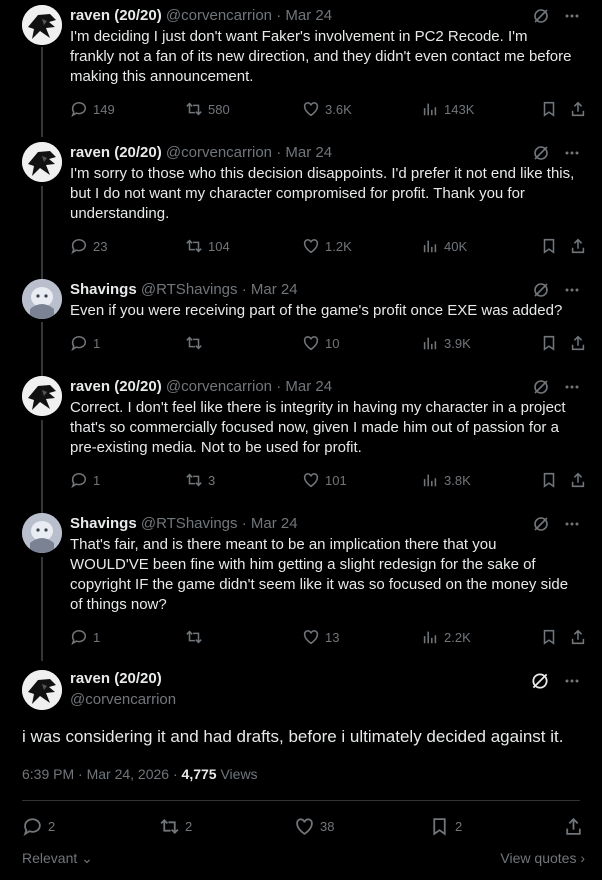 Image resolution: width=602 pixels, height=880 pixels. I want to click on views-button: 143K, so click(447, 109).